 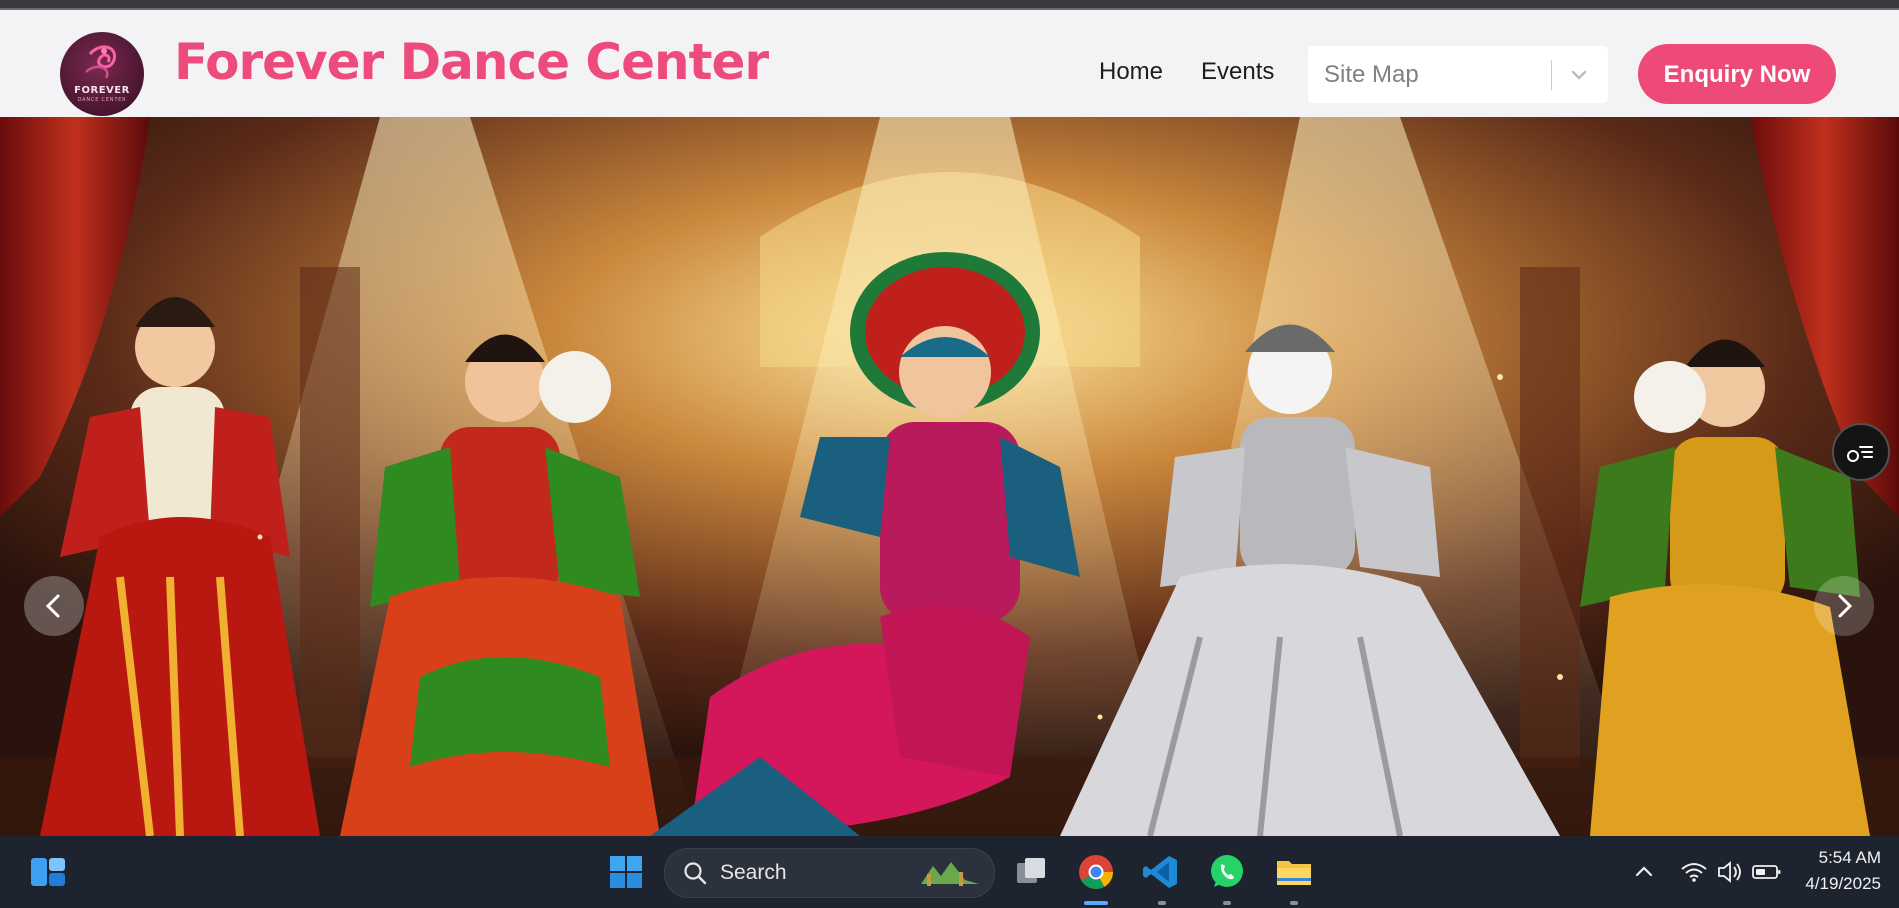 I want to click on taskbar-search: Search, so click(x=829, y=873).